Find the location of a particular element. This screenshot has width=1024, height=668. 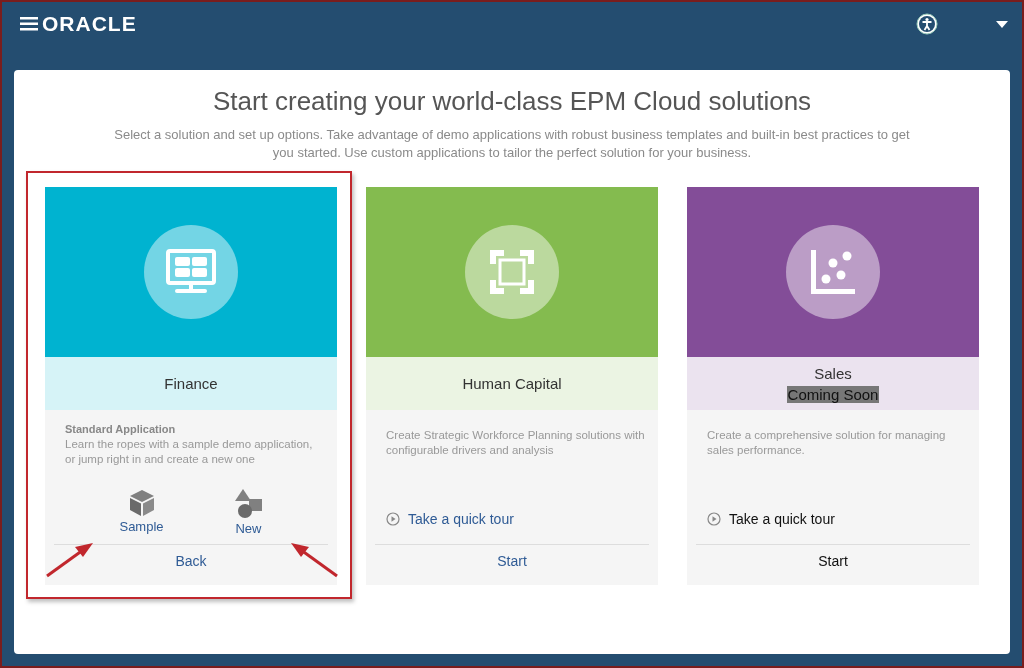

card-description: Learn the ropes with a sample demo application, or jump right in and create a new one is located at coordinates (189, 452).